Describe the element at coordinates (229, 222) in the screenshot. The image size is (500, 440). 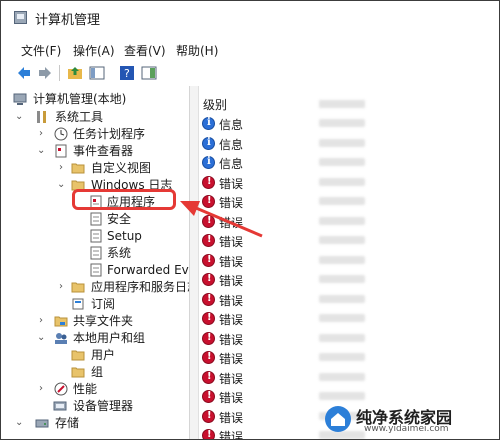
I see `arrow-shaft` at that location.